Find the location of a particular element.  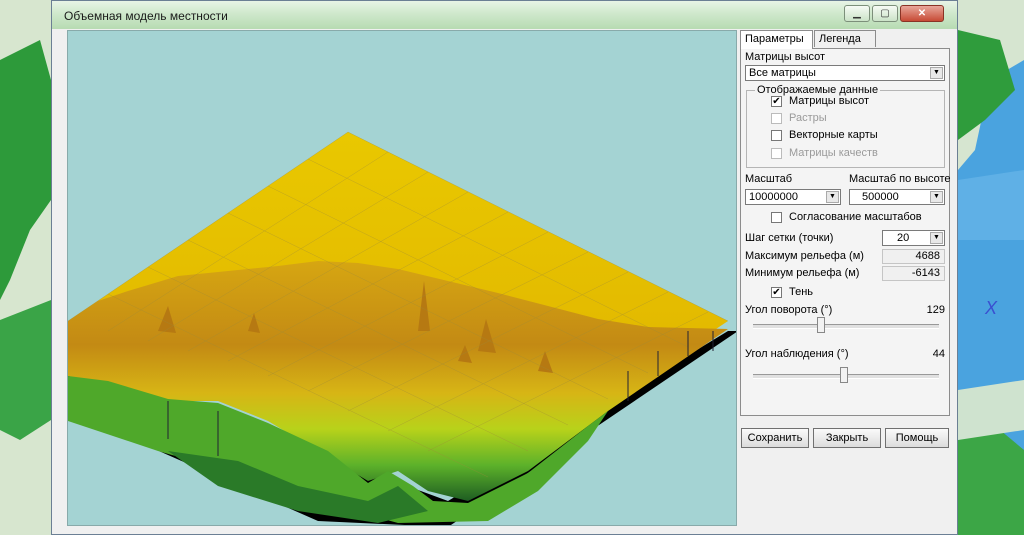

tab-legend-label: Легенда is located at coordinates (840, 39).